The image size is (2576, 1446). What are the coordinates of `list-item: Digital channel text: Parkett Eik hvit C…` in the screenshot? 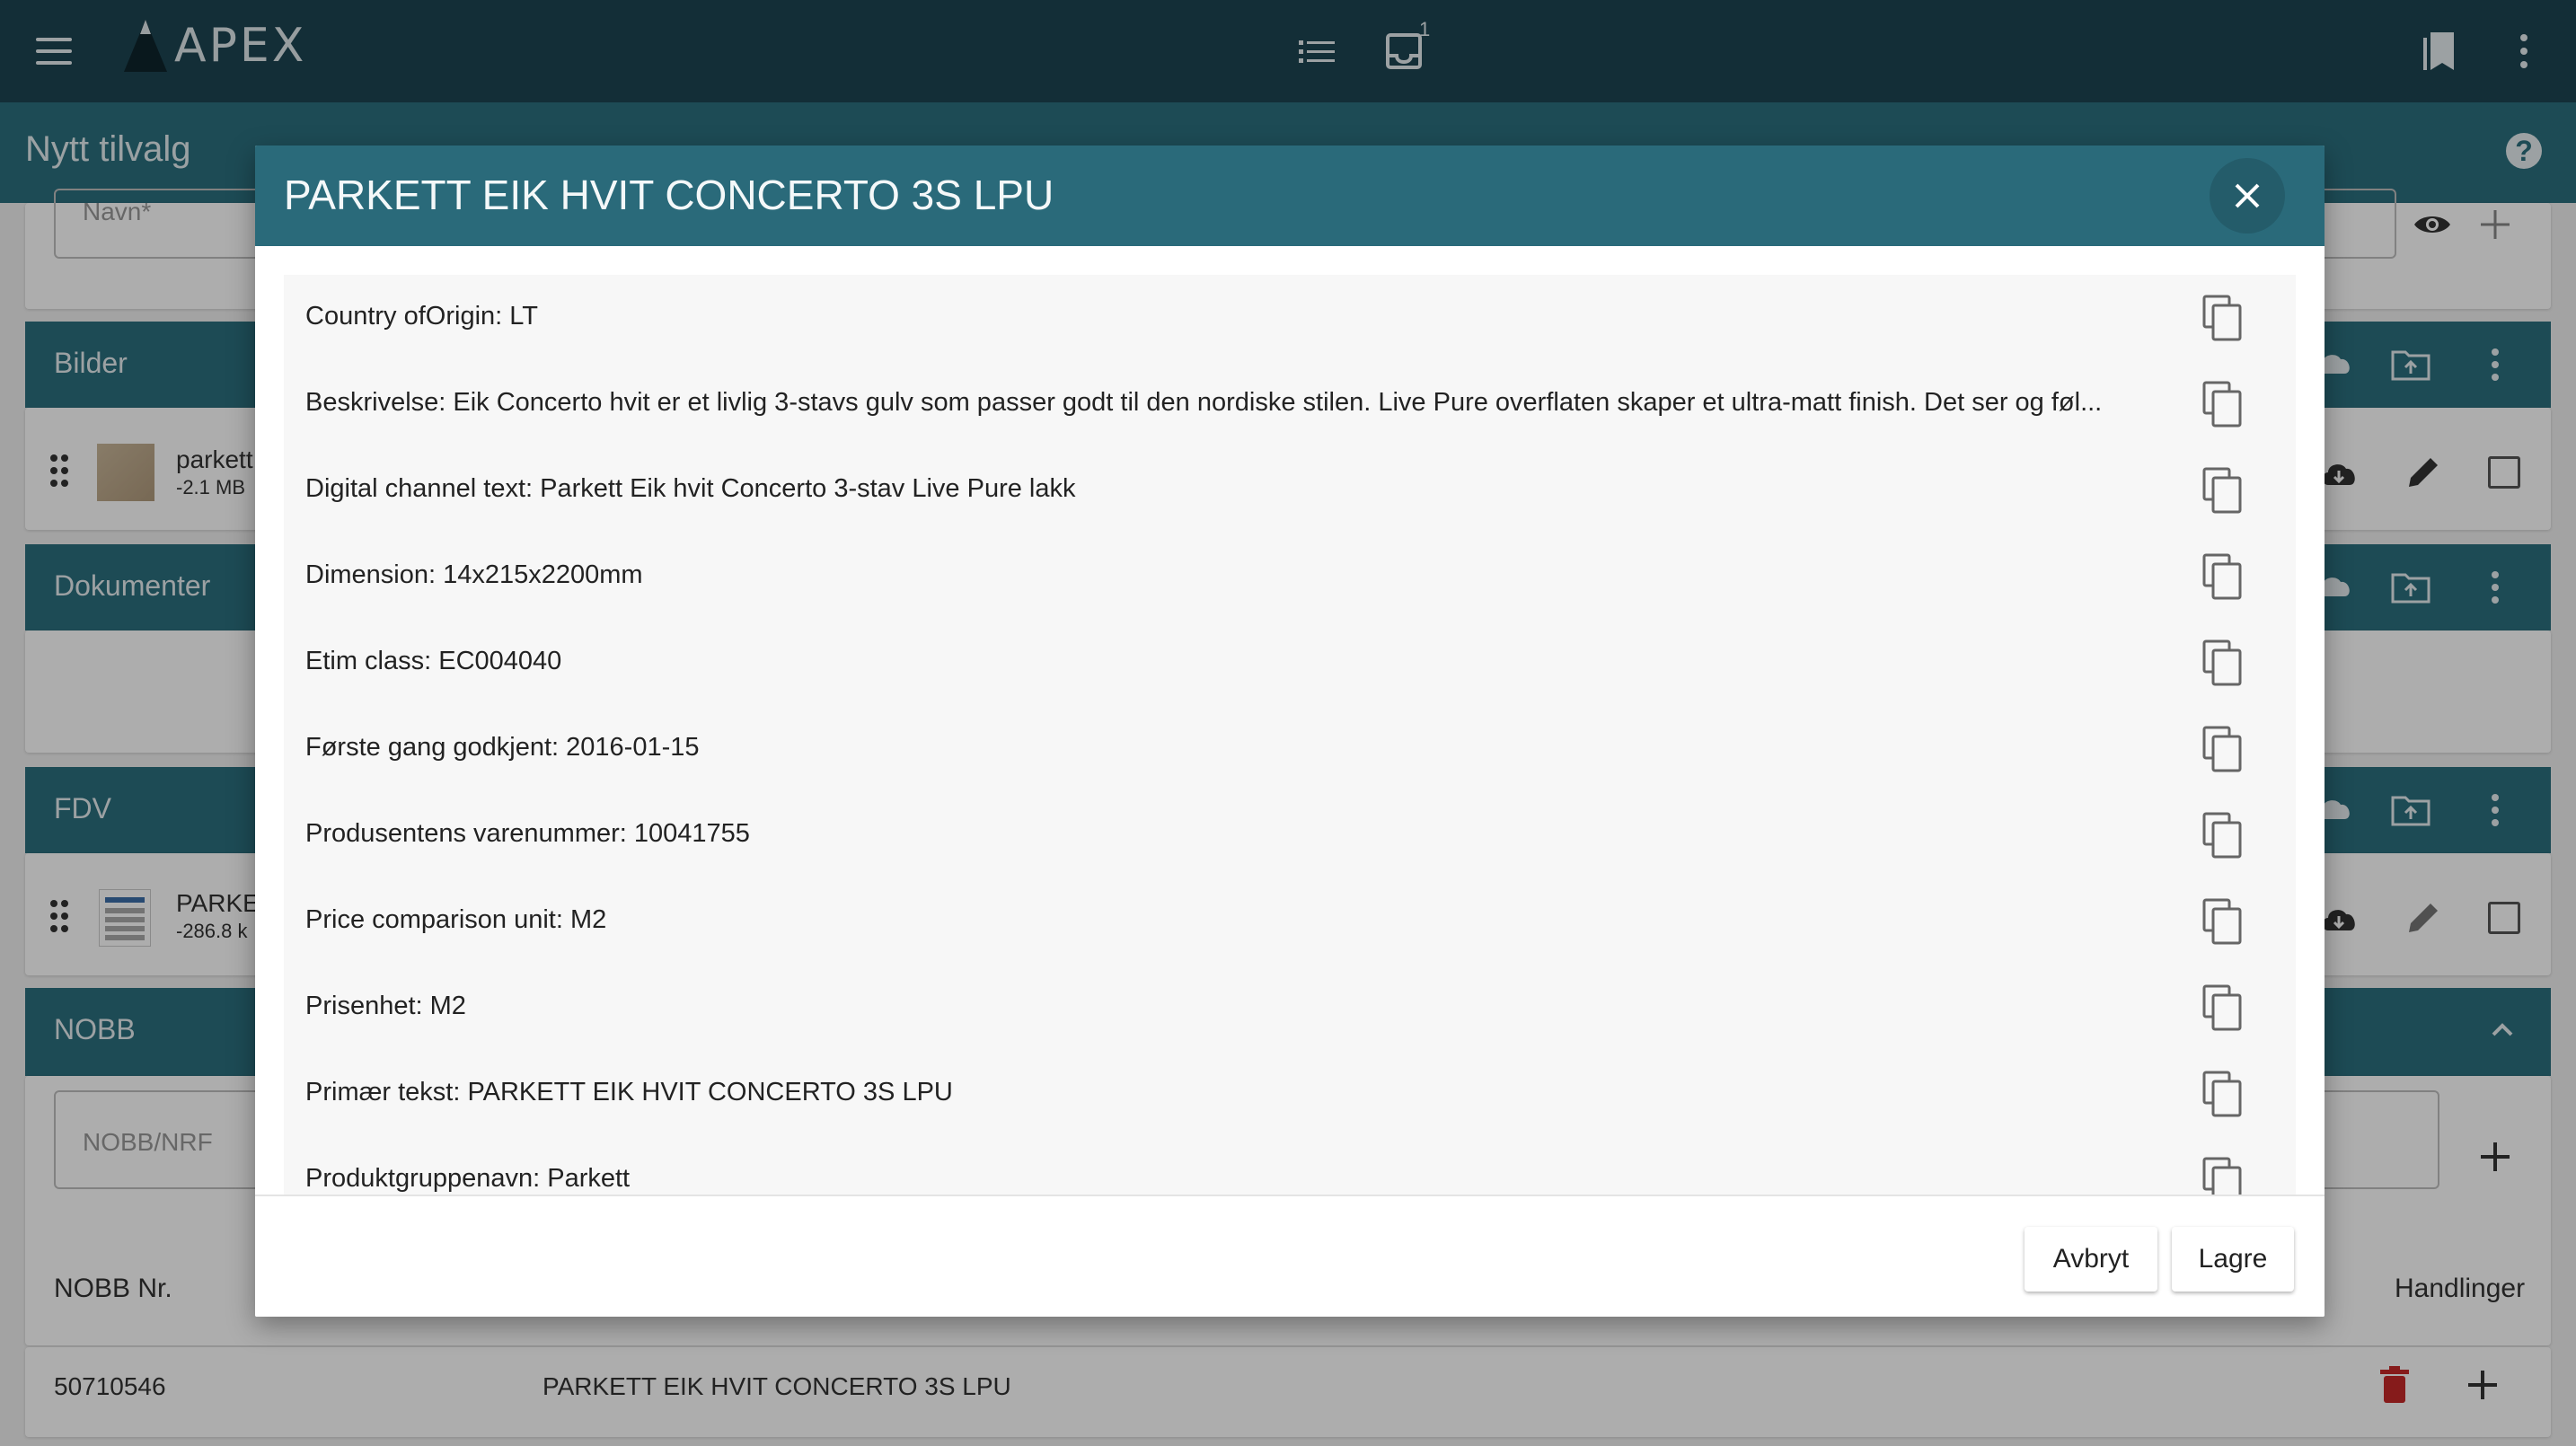 It's located at (1290, 490).